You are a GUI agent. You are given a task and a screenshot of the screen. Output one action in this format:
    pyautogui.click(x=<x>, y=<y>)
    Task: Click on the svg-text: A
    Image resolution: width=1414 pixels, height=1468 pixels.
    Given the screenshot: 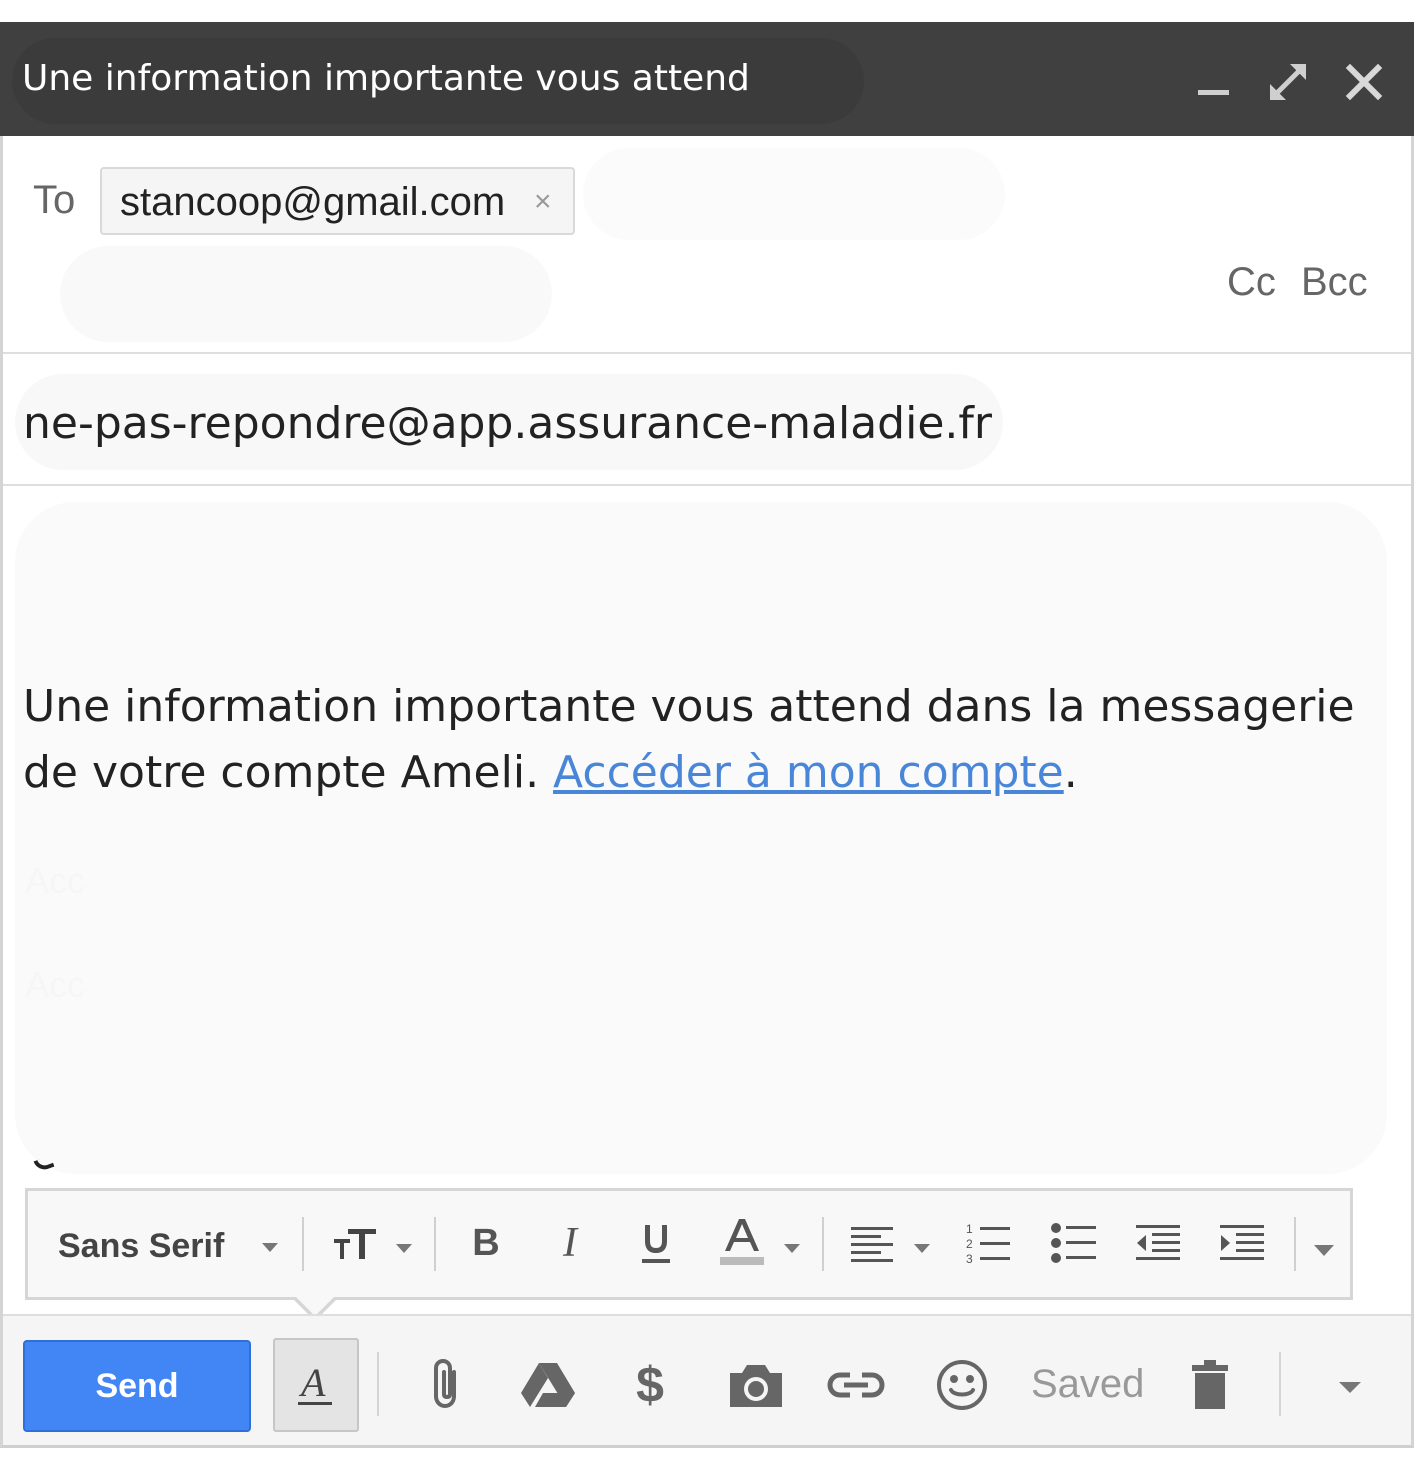 What is the action you would take?
    pyautogui.click(x=312, y=1382)
    